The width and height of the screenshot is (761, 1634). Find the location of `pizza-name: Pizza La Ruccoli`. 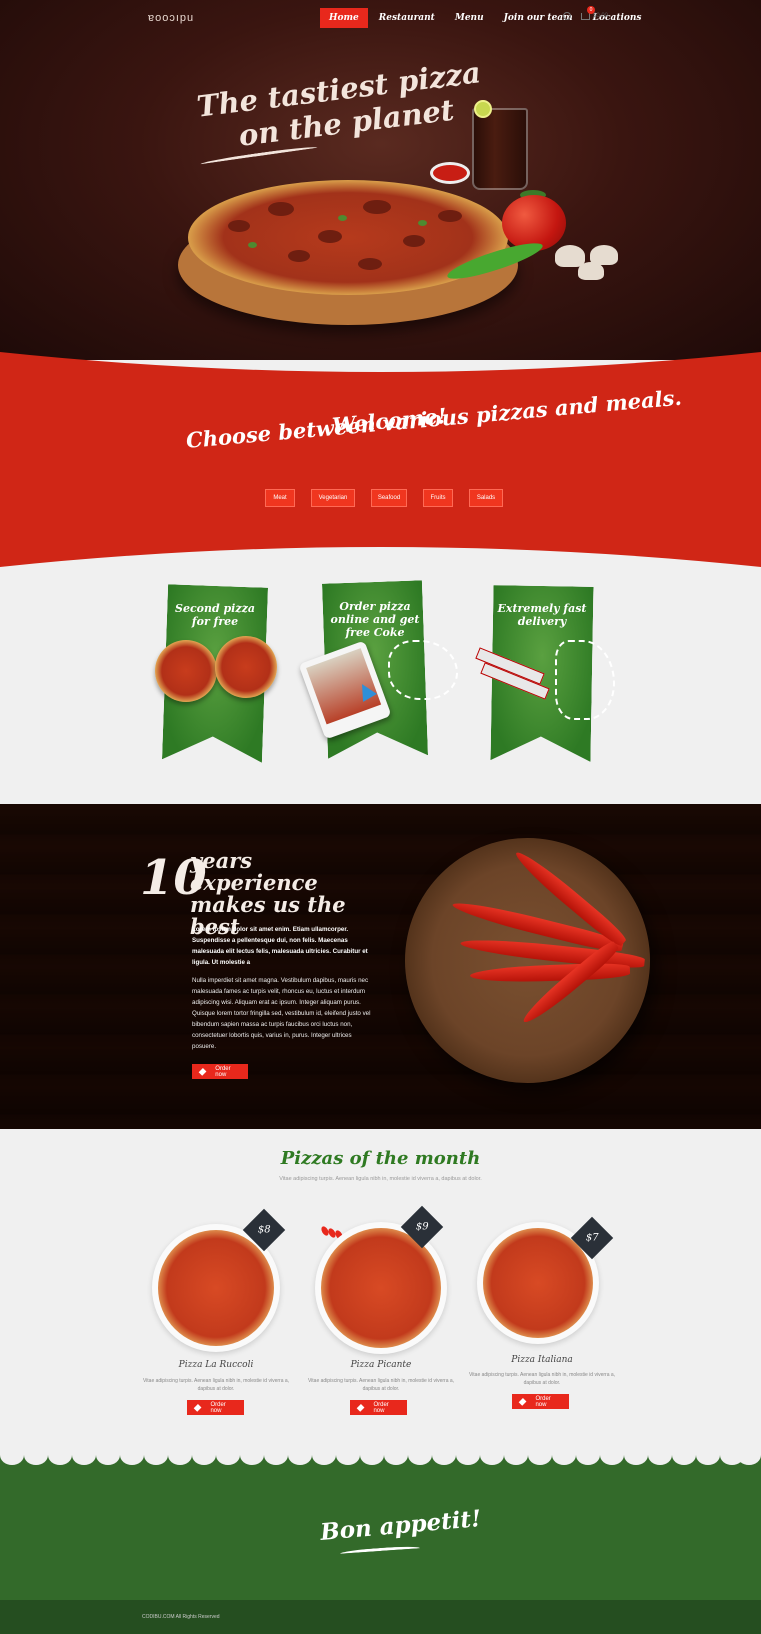

pizza-name: Pizza La Ruccoli is located at coordinates (216, 1365).